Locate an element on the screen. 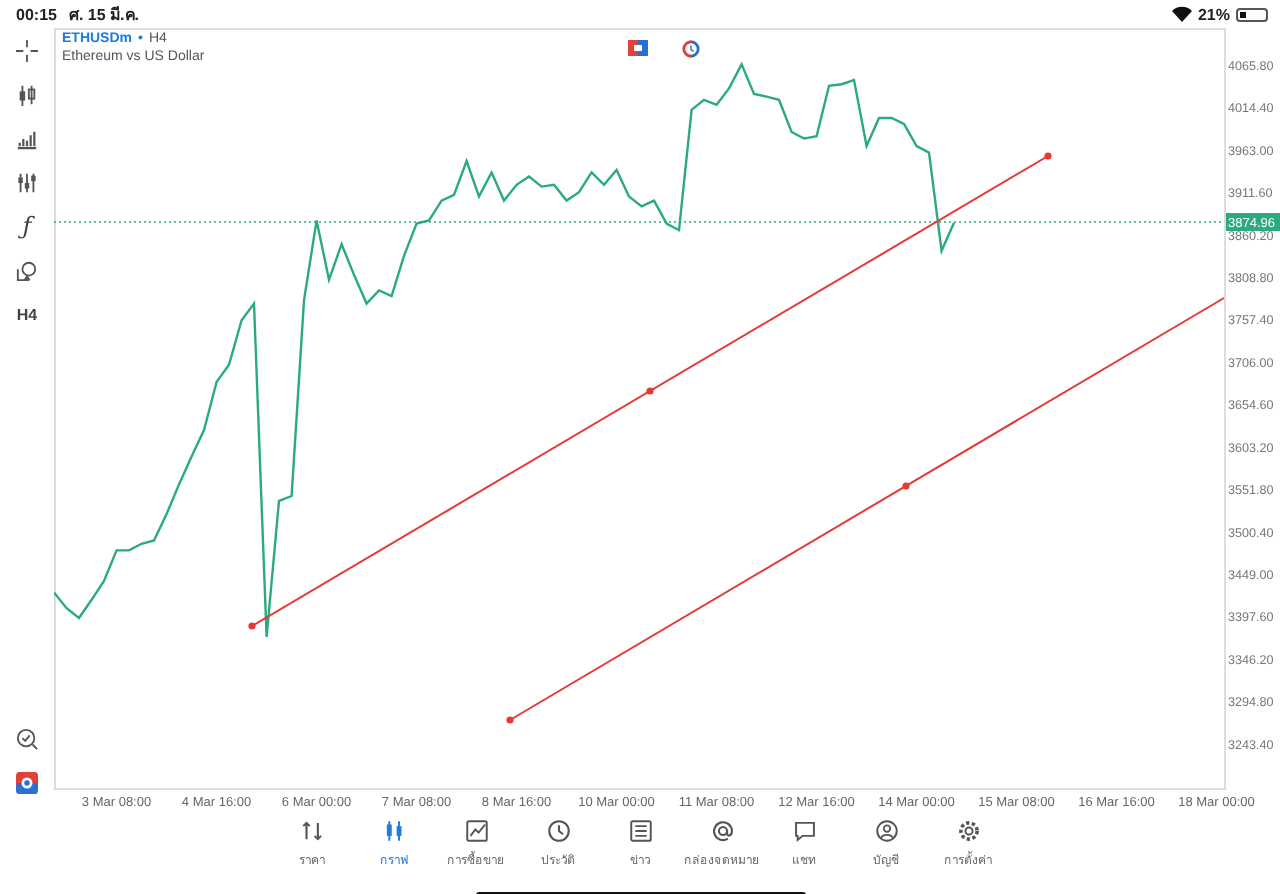 This screenshot has height=894, width=1280. app-logo-icon is located at coordinates (27, 782).